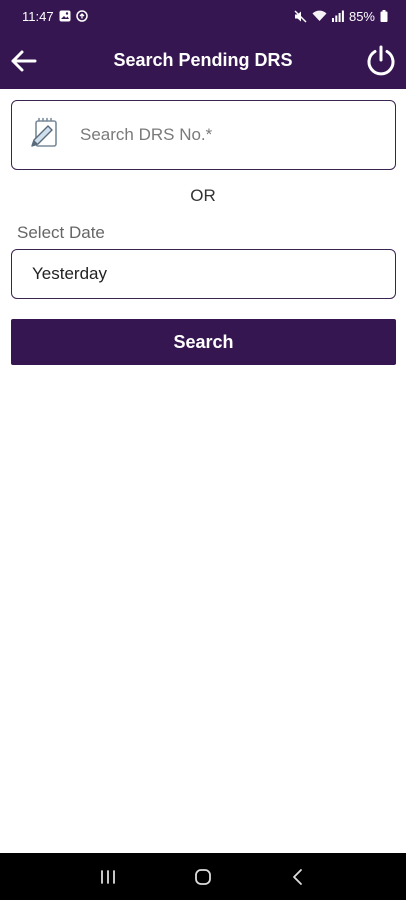 This screenshot has width=406, height=900. I want to click on recents-button, so click(108, 877).